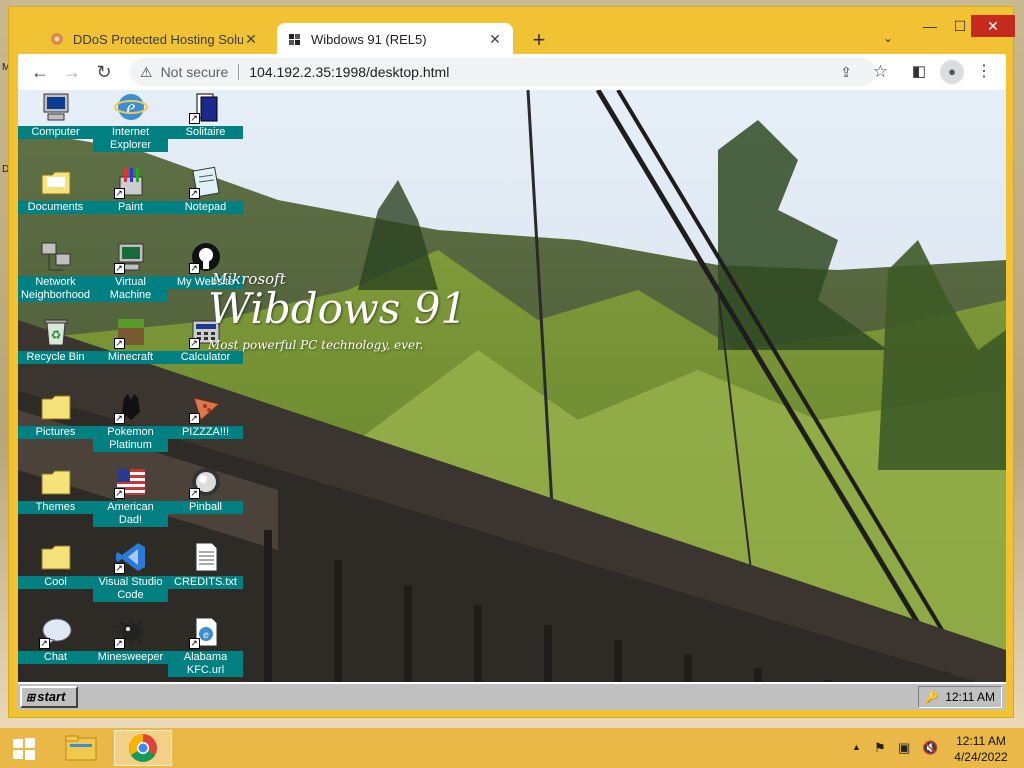  I want to click on folder-icon, so click(56, 482).